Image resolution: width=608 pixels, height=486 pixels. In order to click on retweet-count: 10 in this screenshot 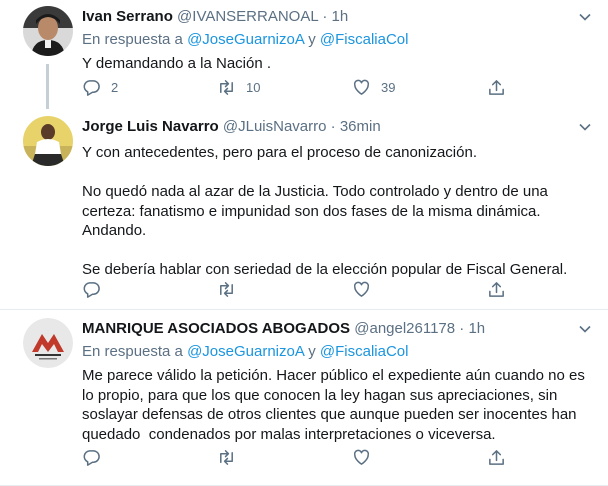, I will do `click(253, 87)`.